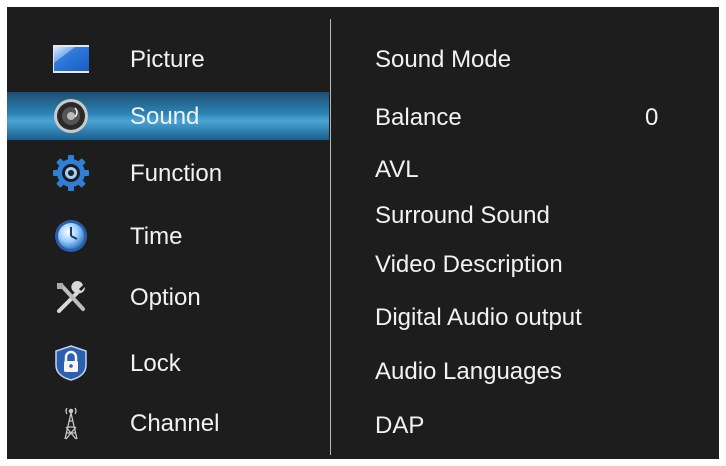 The image size is (726, 466). What do you see at coordinates (399, 426) in the screenshot?
I see `option-dap: DAP` at bounding box center [399, 426].